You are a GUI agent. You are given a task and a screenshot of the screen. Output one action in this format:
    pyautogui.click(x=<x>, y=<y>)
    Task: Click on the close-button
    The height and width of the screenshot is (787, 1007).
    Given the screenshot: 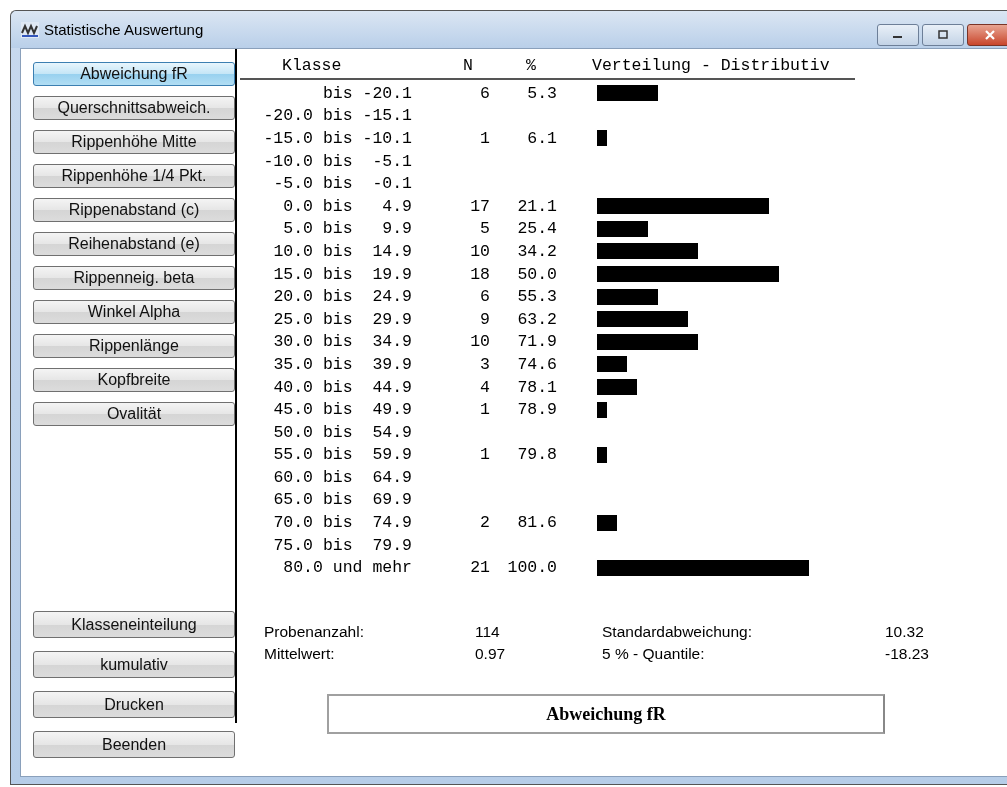 What is the action you would take?
    pyautogui.click(x=987, y=35)
    